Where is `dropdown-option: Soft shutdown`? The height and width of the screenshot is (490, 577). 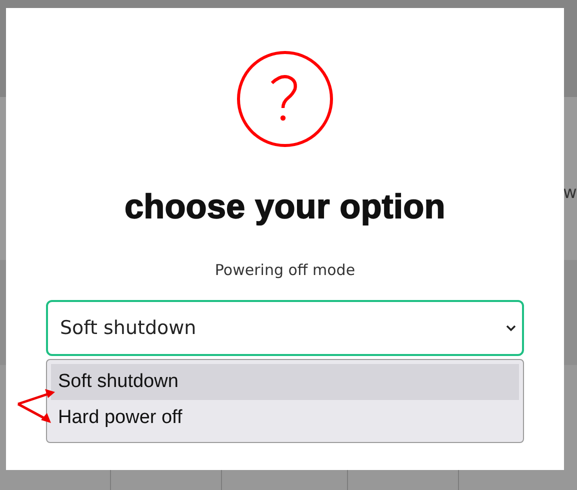
dropdown-option: Soft shutdown is located at coordinates (285, 382).